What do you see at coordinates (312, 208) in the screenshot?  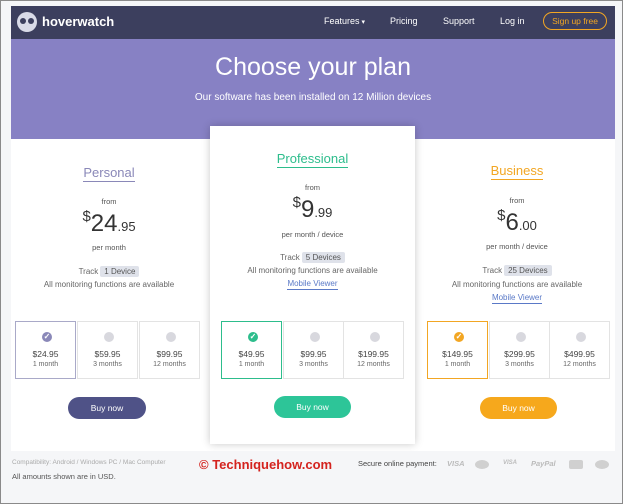 I see `plan-price: $9.99` at bounding box center [312, 208].